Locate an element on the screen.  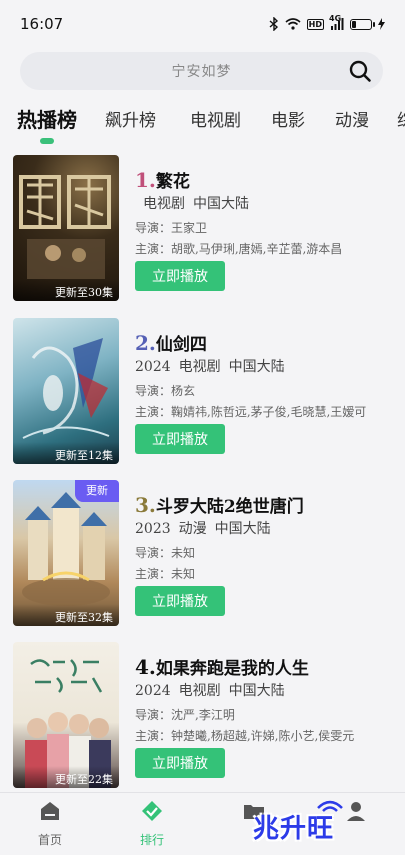
item-title: 4.如果奔跑是我的人生 is located at coordinates (222, 666).